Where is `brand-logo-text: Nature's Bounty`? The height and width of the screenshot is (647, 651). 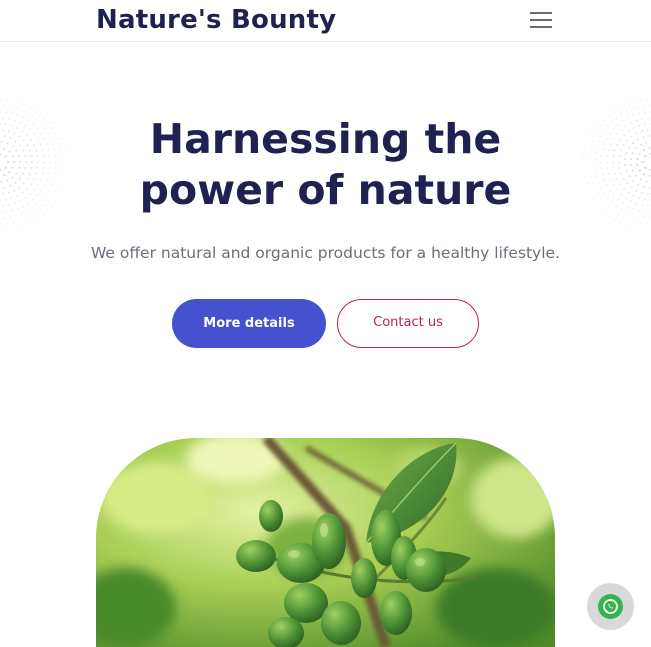 brand-logo-text: Nature's Bounty is located at coordinates (216, 20).